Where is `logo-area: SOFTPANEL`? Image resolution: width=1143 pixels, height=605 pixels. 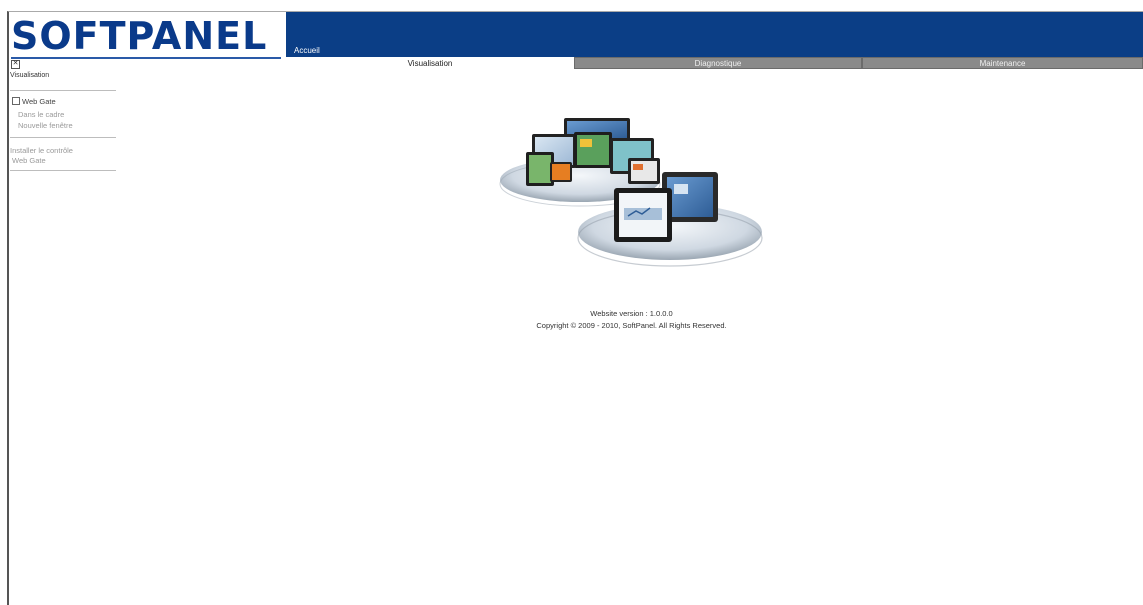
logo-area: SOFTPANEL is located at coordinates (146, 35).